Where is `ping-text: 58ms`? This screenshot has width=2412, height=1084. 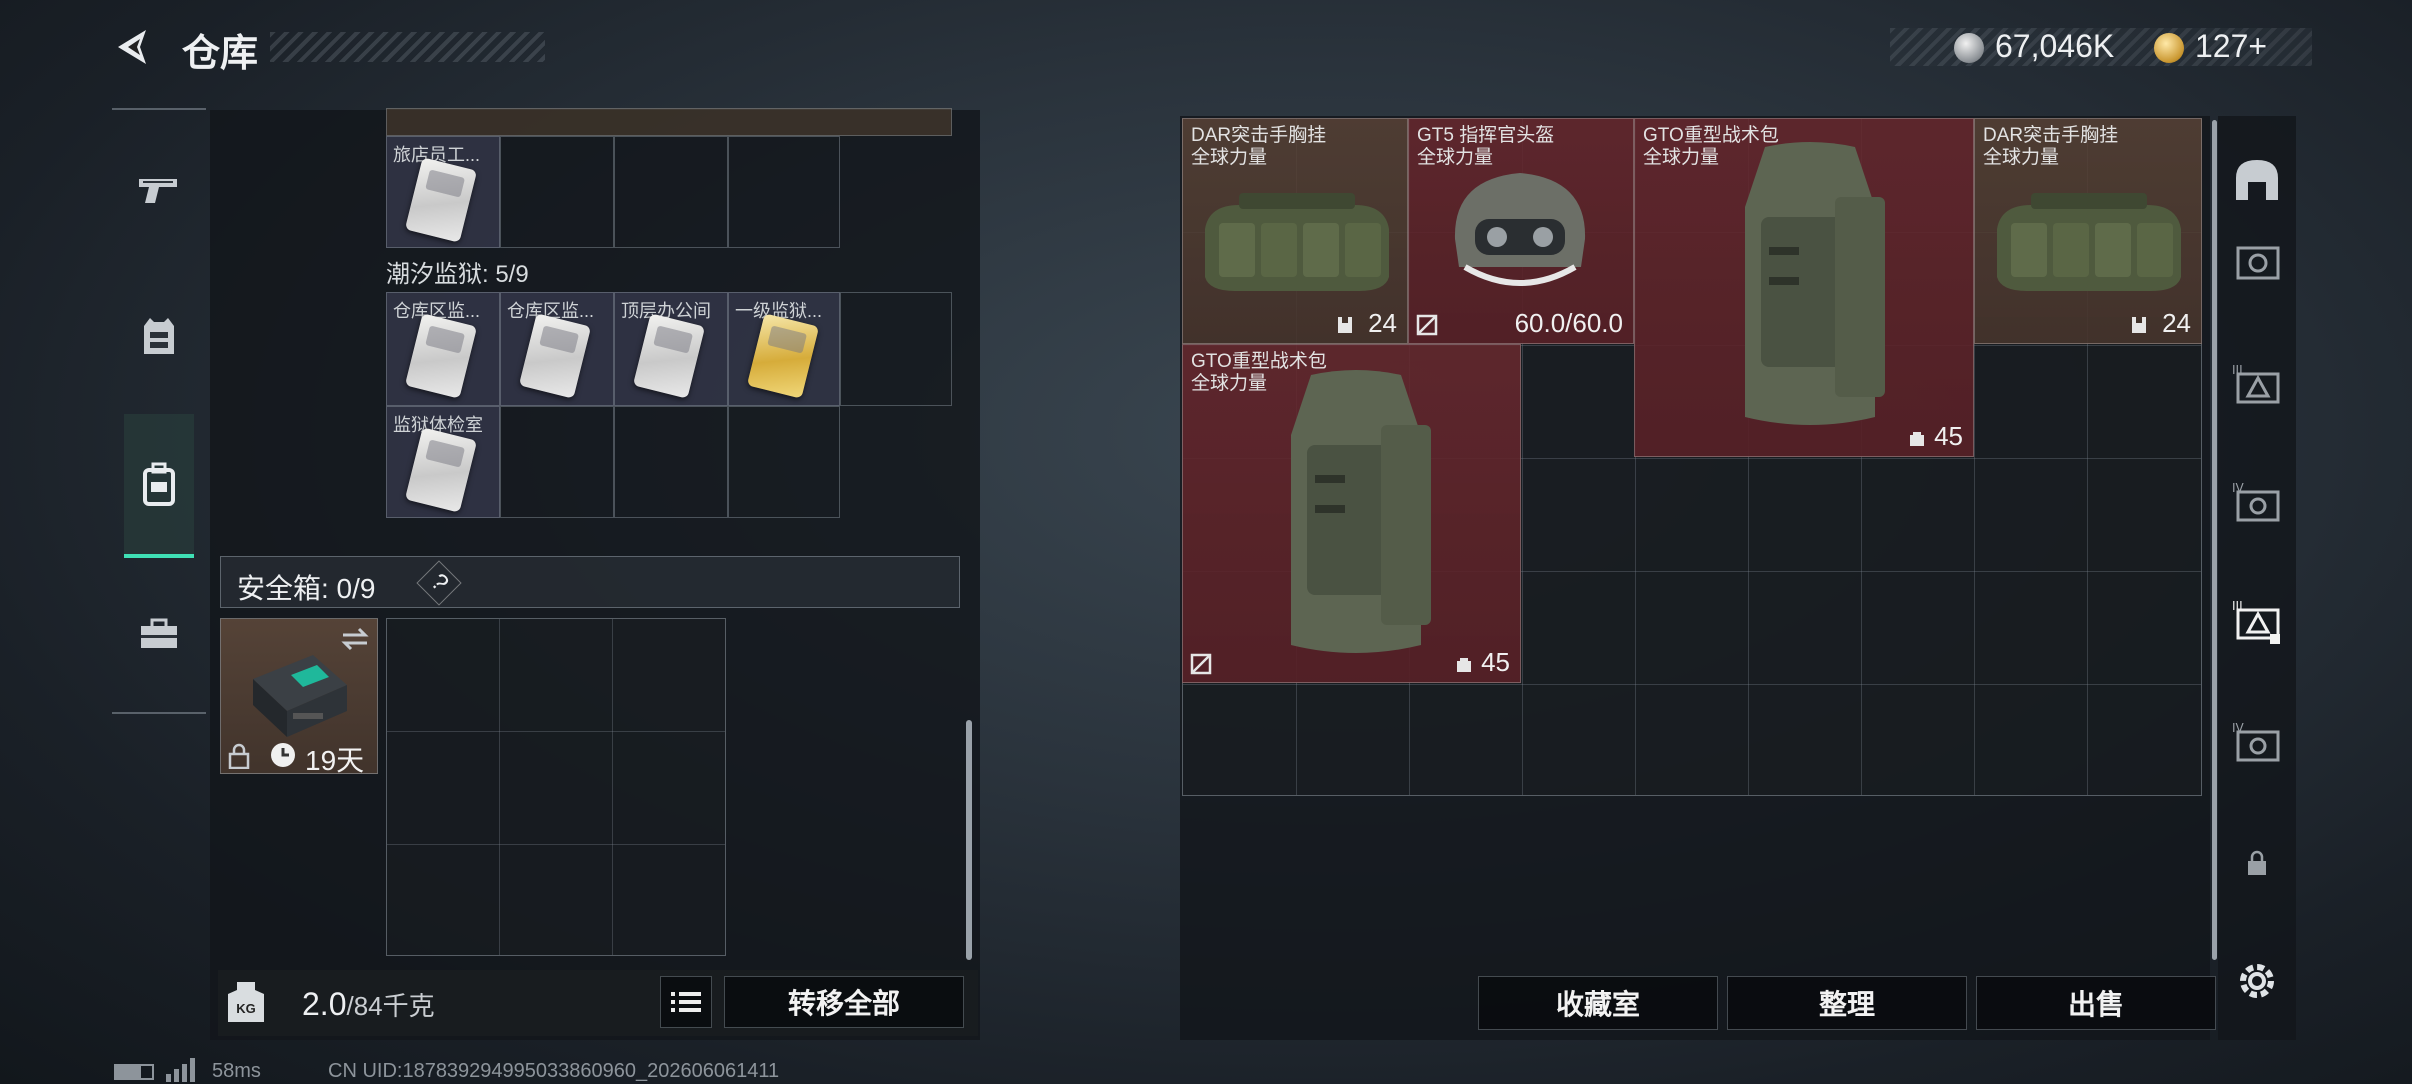 ping-text: 58ms is located at coordinates (236, 1071).